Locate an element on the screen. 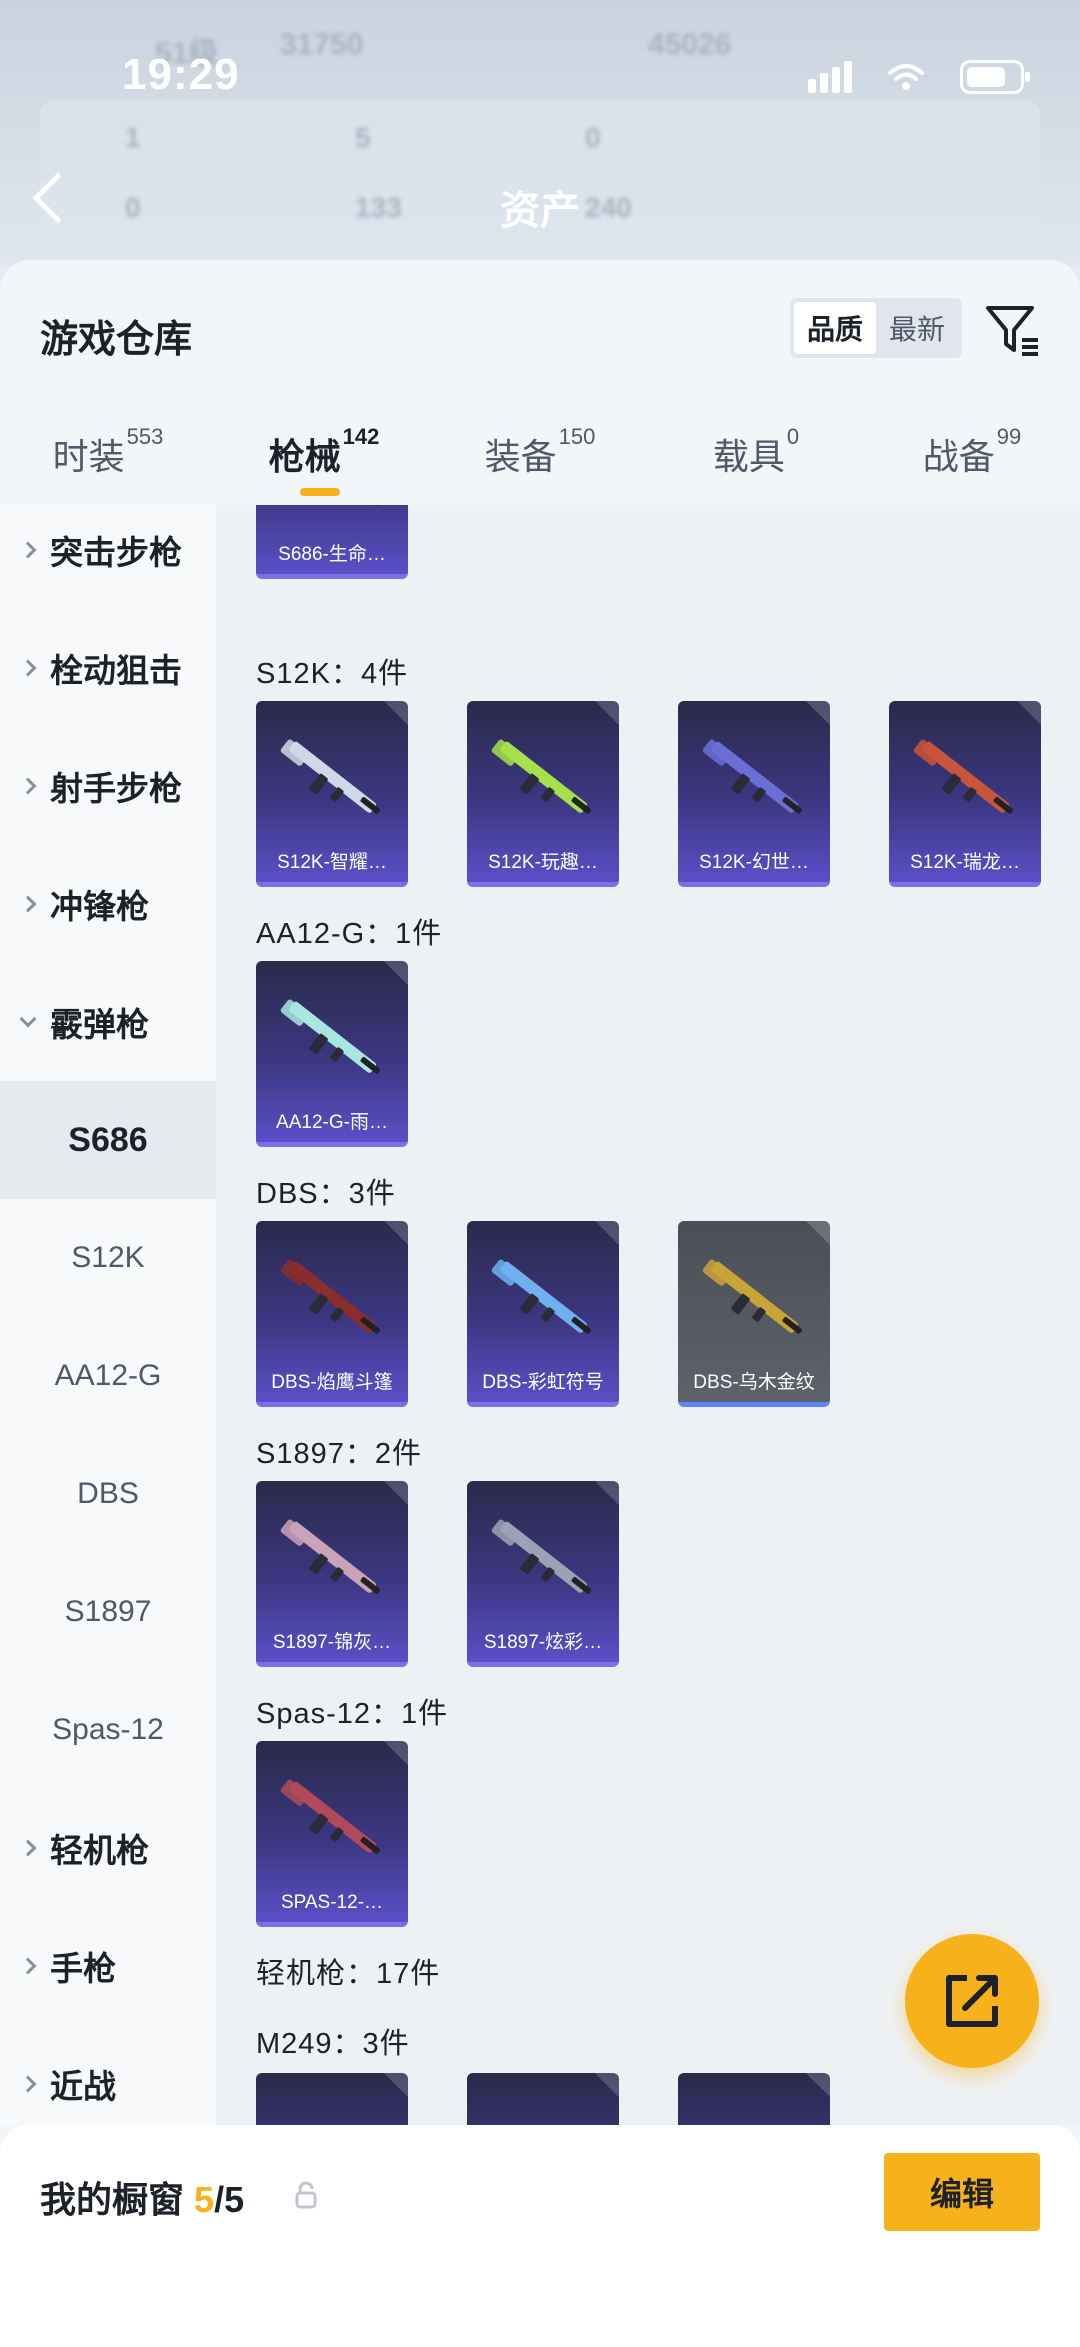 The width and height of the screenshot is (1080, 2347). sidebar-subitem-s686: S686 is located at coordinates (108, 1140).